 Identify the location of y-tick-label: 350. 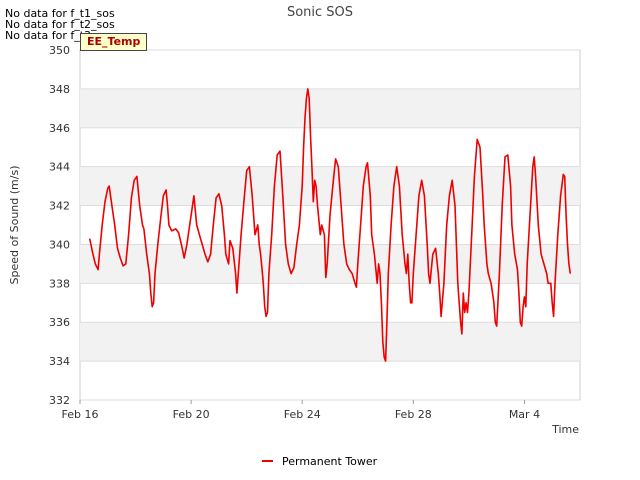
(59, 50).